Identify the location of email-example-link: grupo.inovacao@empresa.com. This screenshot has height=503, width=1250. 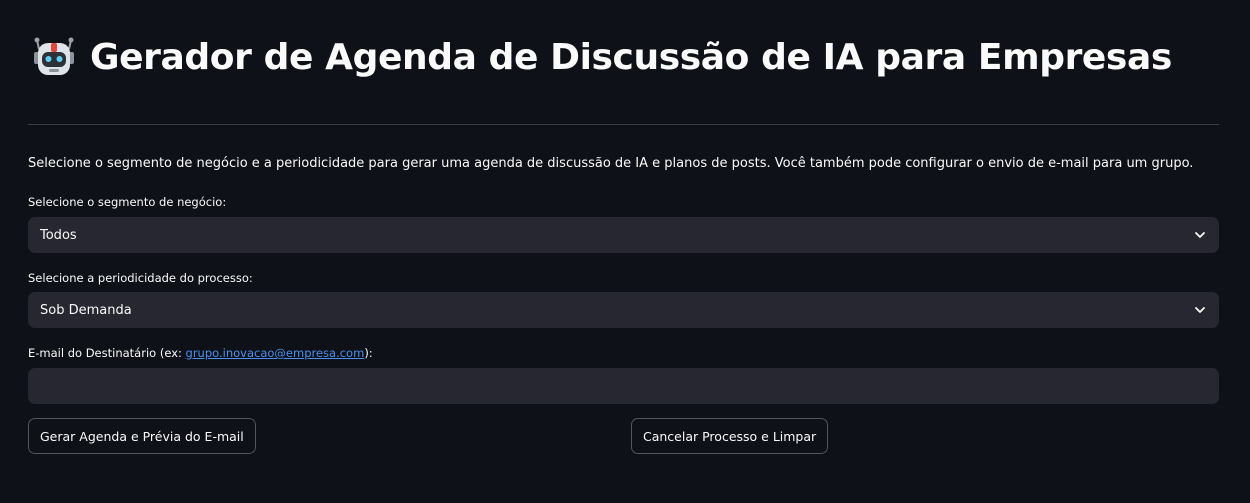
(275, 353).